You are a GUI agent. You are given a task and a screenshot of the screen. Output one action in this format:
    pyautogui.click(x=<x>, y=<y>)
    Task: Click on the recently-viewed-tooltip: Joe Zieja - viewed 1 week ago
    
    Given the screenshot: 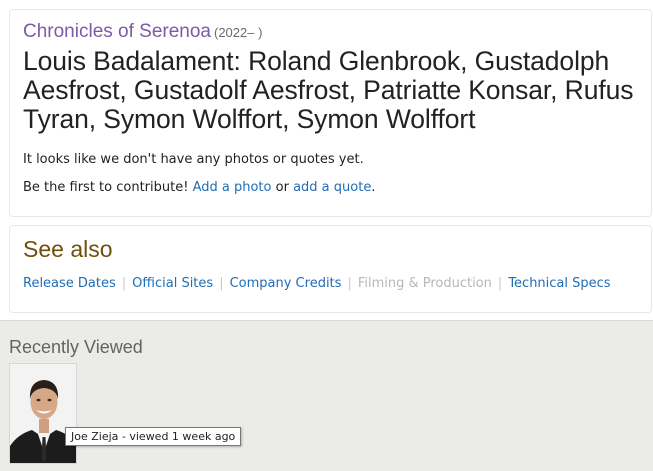 What is the action you would take?
    pyautogui.click(x=153, y=436)
    